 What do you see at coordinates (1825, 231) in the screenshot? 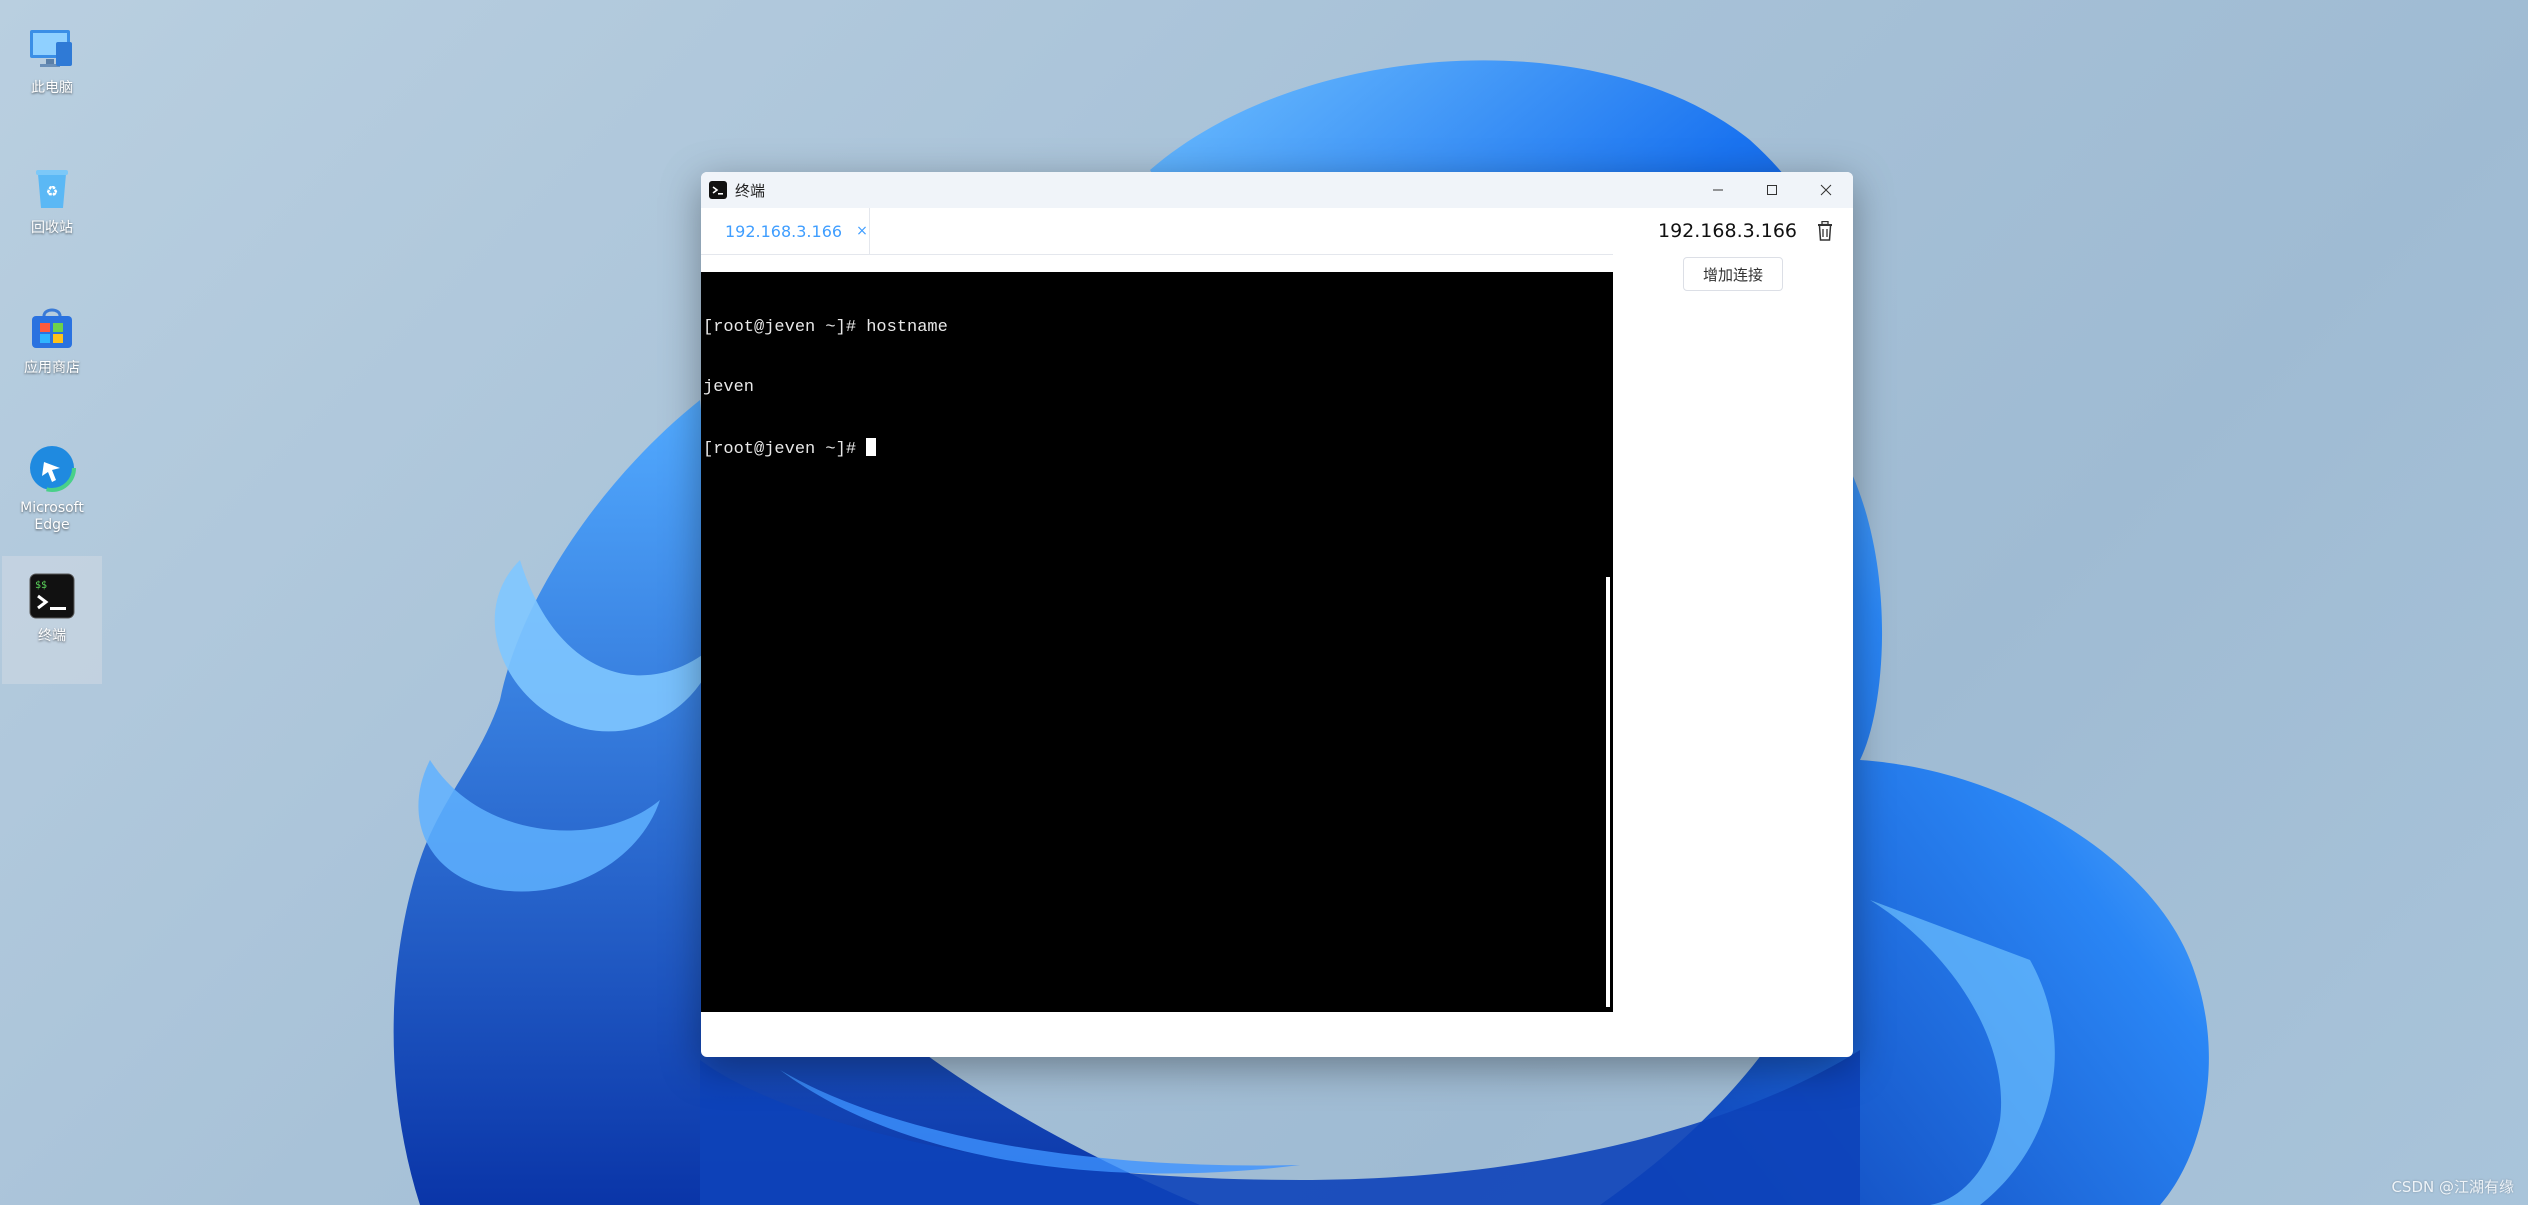
I see `trash-icon` at bounding box center [1825, 231].